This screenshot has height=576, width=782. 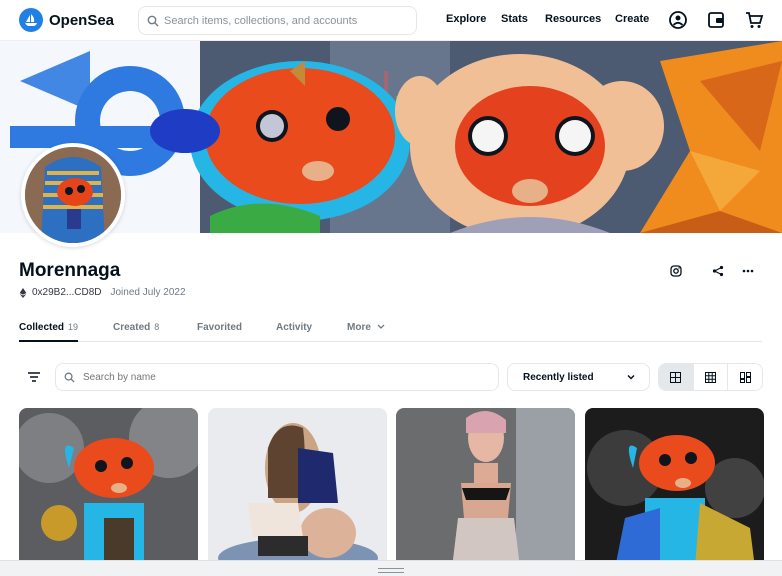 I want to click on opensea-logo-icon, so click(x=31, y=20).